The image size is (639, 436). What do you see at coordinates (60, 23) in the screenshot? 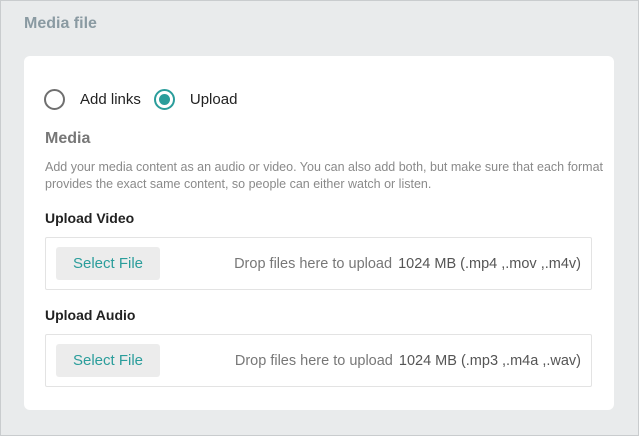
I see `section-title: Media file` at bounding box center [60, 23].